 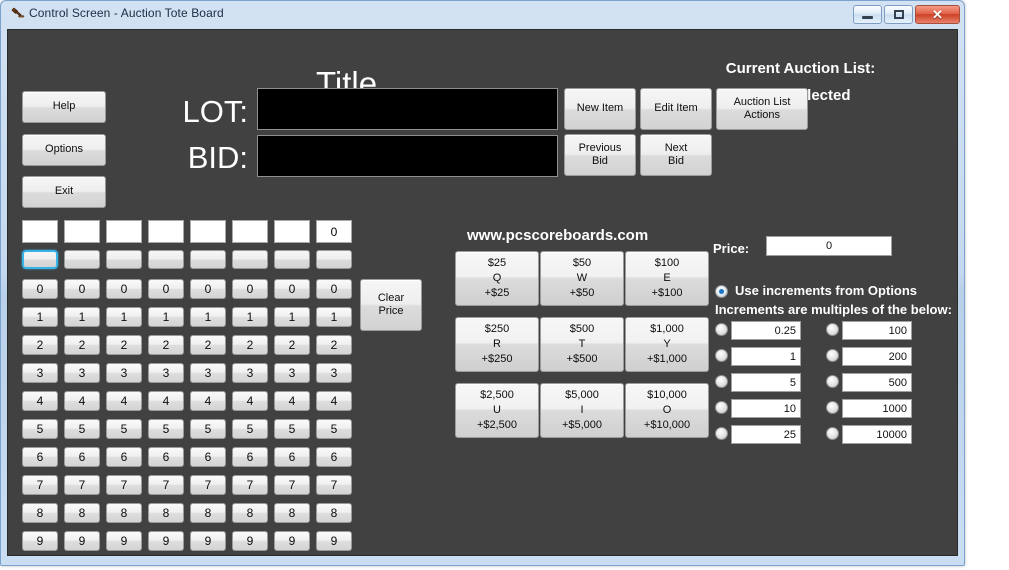 I want to click on keypad-digit-8-col-0: 8, so click(x=40, y=513).